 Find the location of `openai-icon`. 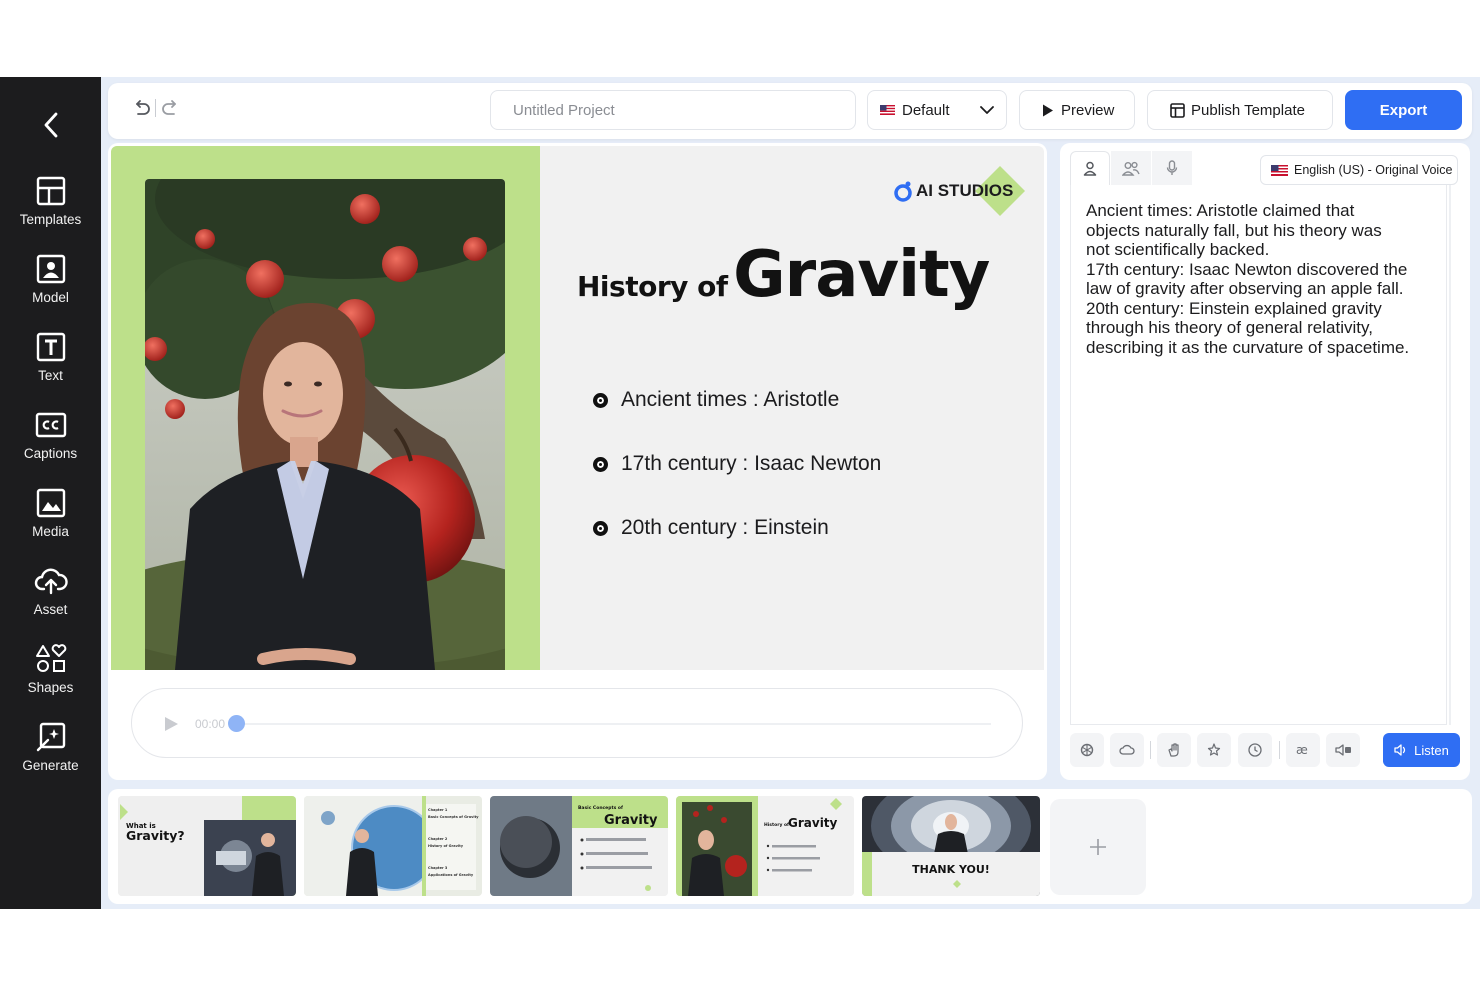

openai-icon is located at coordinates (1087, 750).